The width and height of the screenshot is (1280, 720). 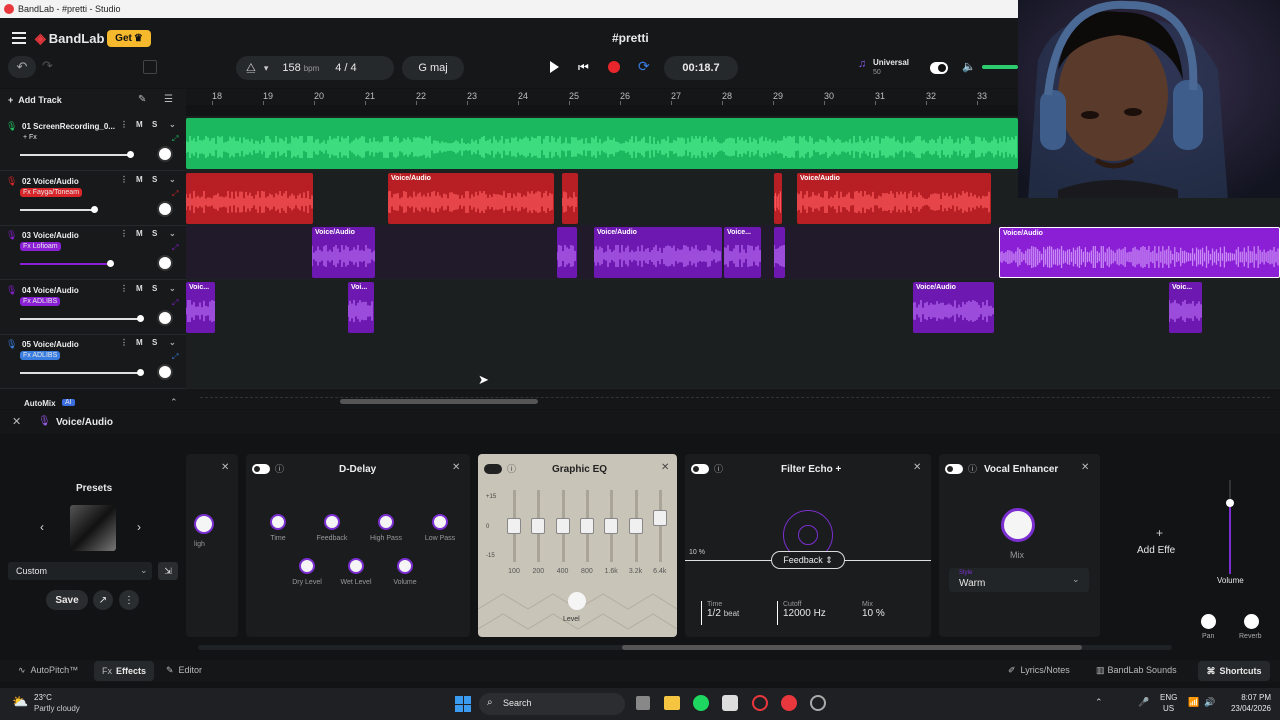 I want to click on audio-clip: Voice/Audio, so click(x=894, y=198).